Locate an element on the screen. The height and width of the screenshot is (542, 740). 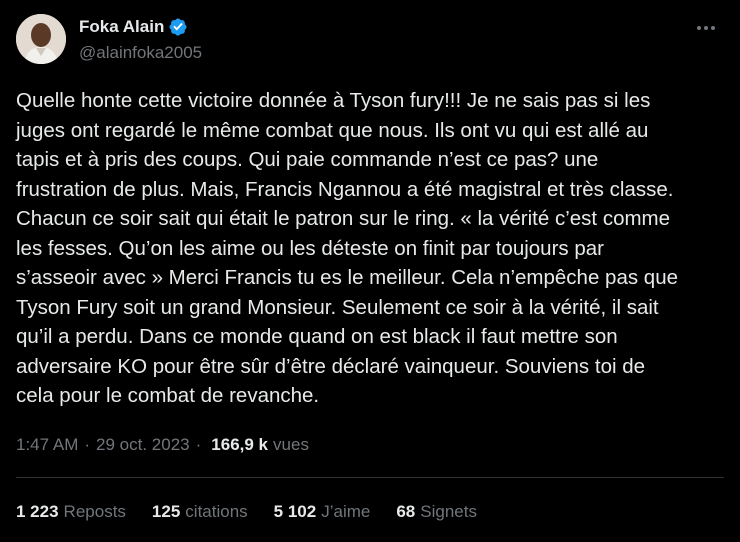
views-label: vues is located at coordinates (291, 444).